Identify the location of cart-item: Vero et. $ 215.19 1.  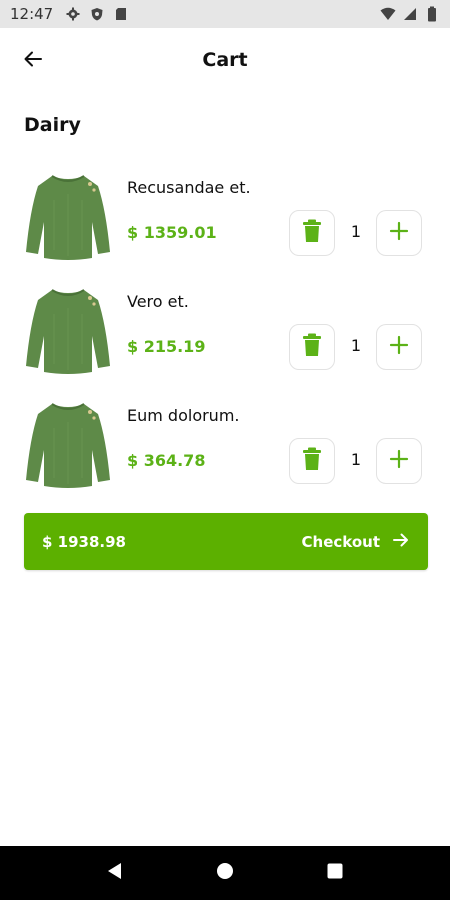
(225, 331).